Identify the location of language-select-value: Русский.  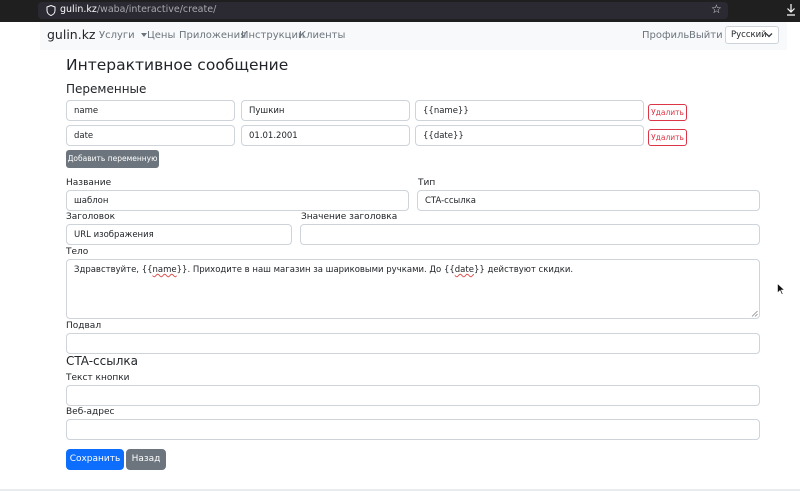
(749, 35).